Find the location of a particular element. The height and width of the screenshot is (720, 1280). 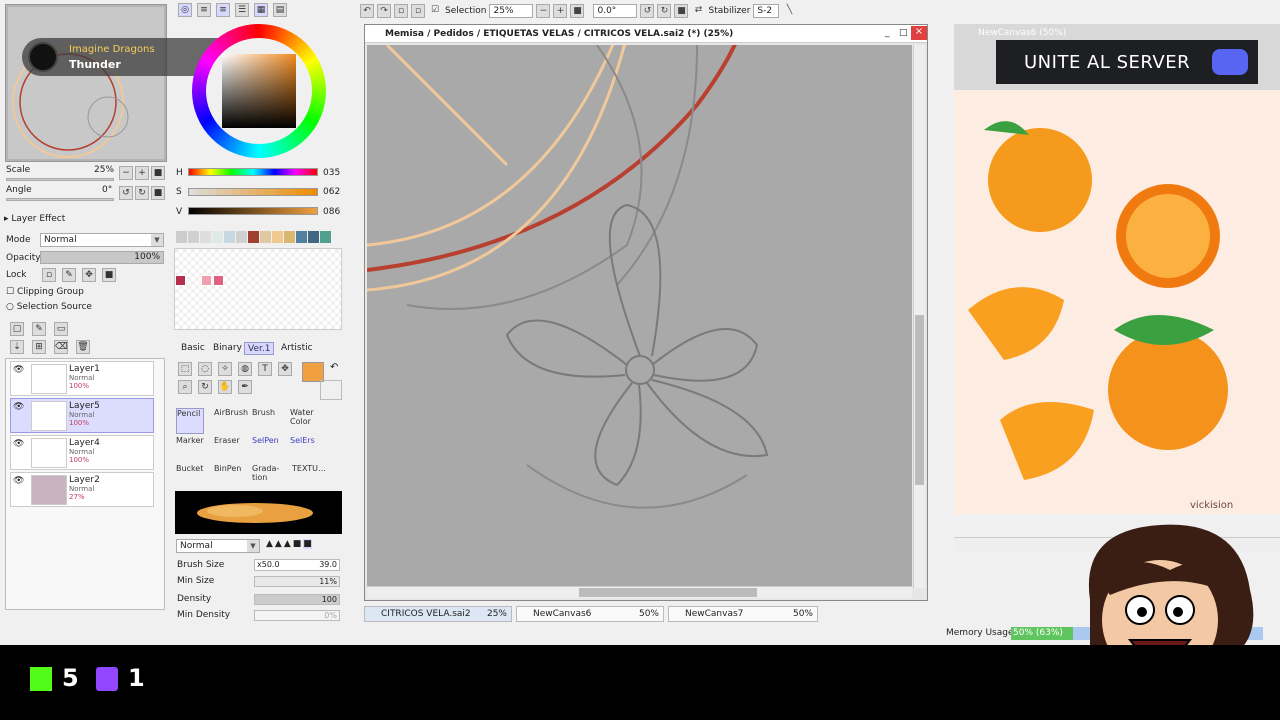

brush-selers: SelErs is located at coordinates (304, 449).